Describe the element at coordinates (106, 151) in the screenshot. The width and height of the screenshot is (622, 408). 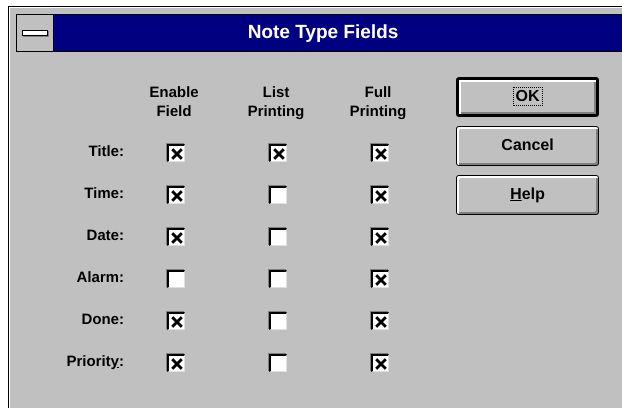
I see `field-label: Title:` at that location.